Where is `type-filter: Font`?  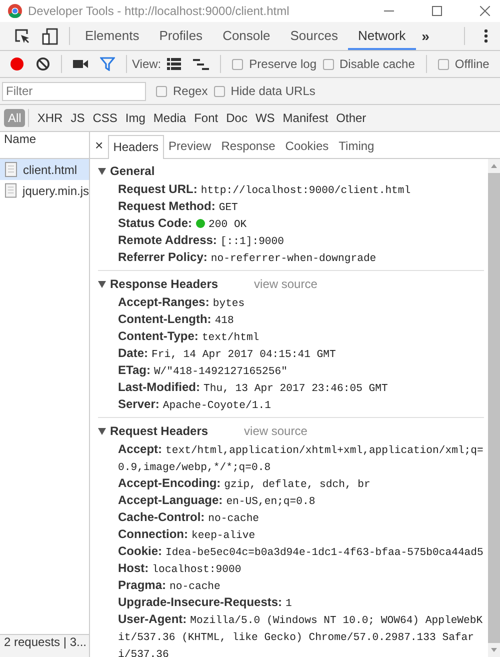
type-filter: Font is located at coordinates (206, 118).